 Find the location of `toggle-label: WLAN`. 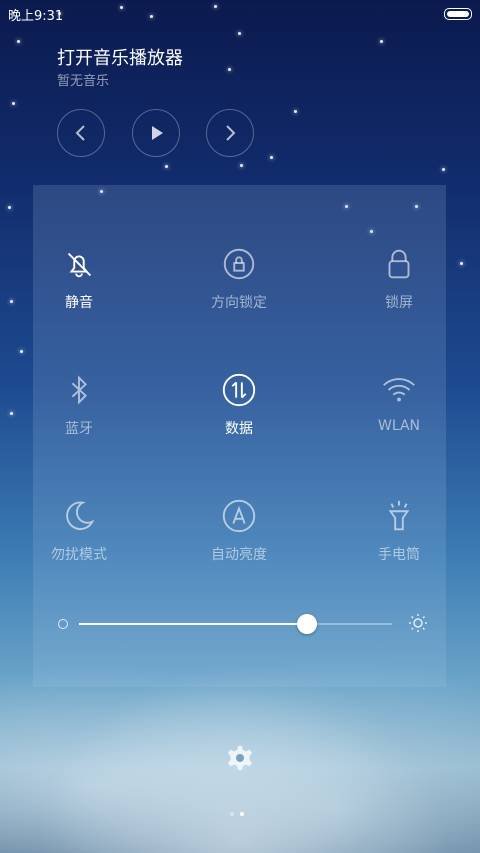

toggle-label: WLAN is located at coordinates (398, 426).